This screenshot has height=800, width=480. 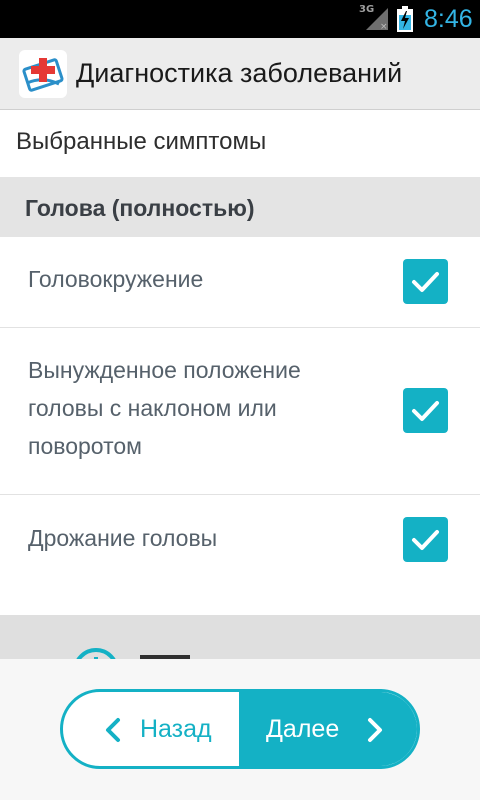 I want to click on navigation-pill: Назад Далее, so click(x=240, y=729).